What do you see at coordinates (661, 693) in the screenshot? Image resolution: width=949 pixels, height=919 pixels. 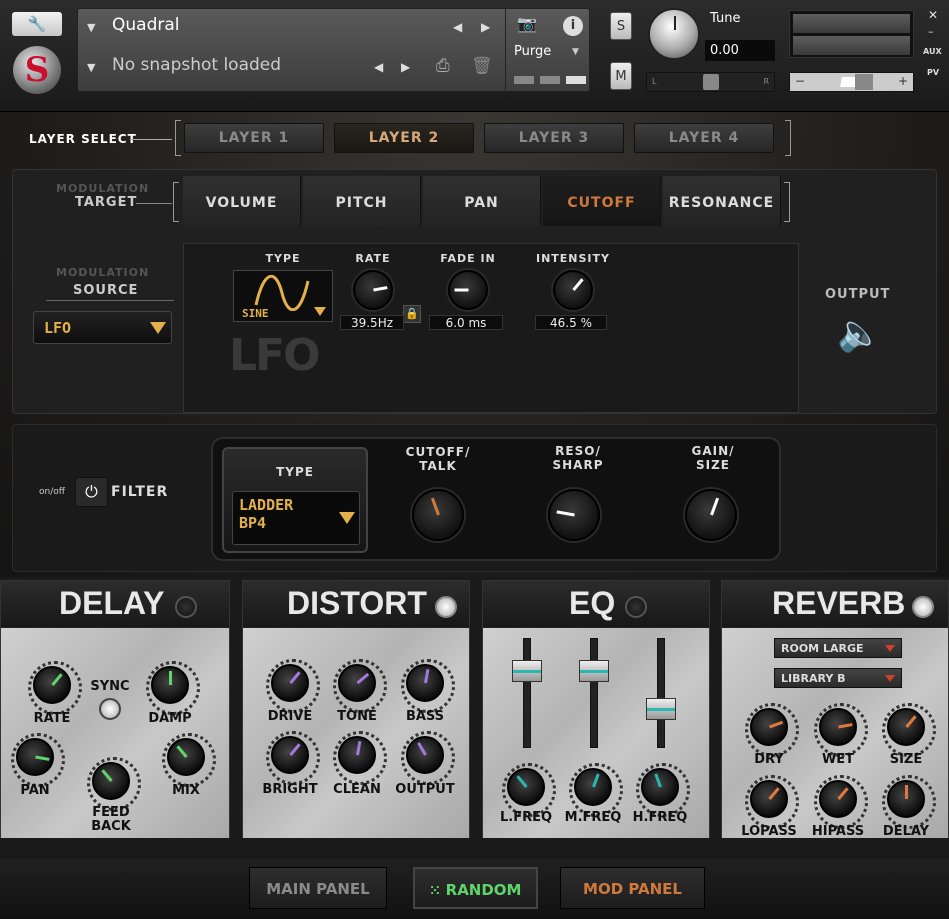 I see `high-fader-track` at bounding box center [661, 693].